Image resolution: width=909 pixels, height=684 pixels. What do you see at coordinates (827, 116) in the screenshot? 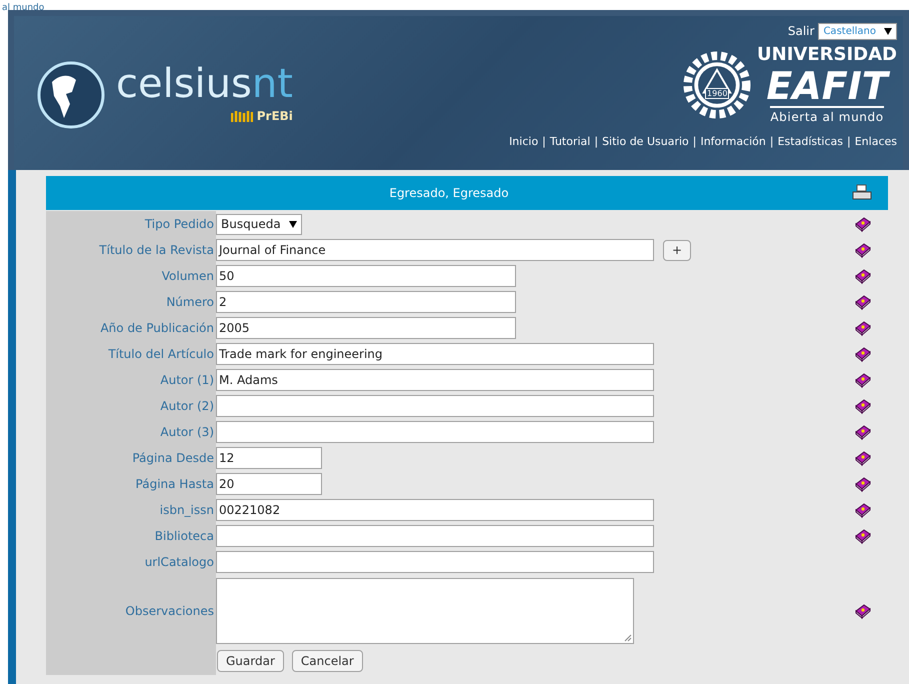
I see `university-motto: Abierta al mundo` at bounding box center [827, 116].